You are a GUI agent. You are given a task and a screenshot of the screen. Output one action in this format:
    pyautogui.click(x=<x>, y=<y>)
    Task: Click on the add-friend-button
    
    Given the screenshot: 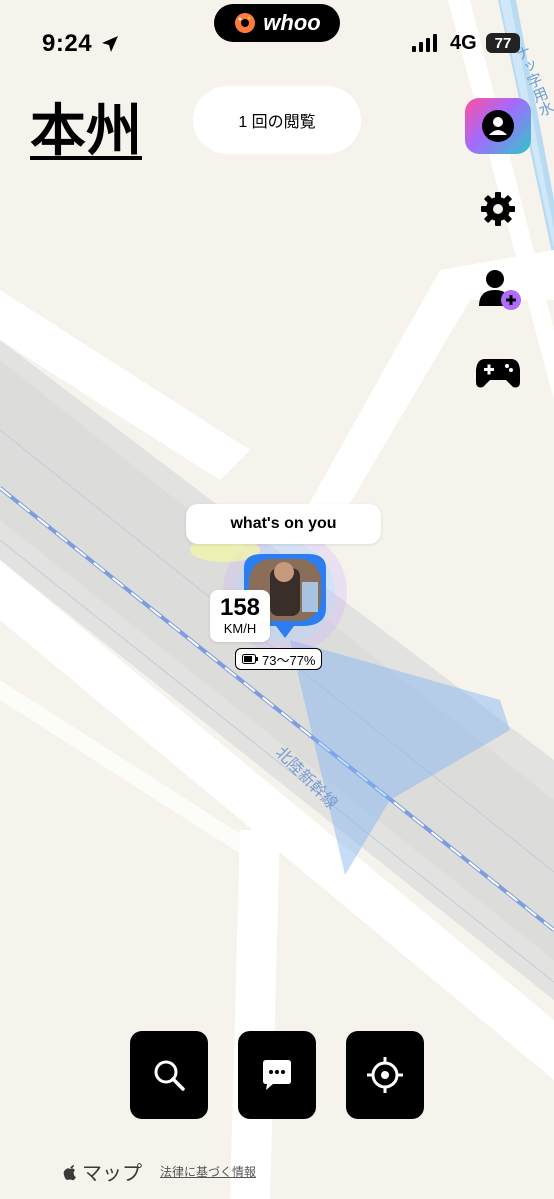 What is the action you would take?
    pyautogui.click(x=499, y=289)
    